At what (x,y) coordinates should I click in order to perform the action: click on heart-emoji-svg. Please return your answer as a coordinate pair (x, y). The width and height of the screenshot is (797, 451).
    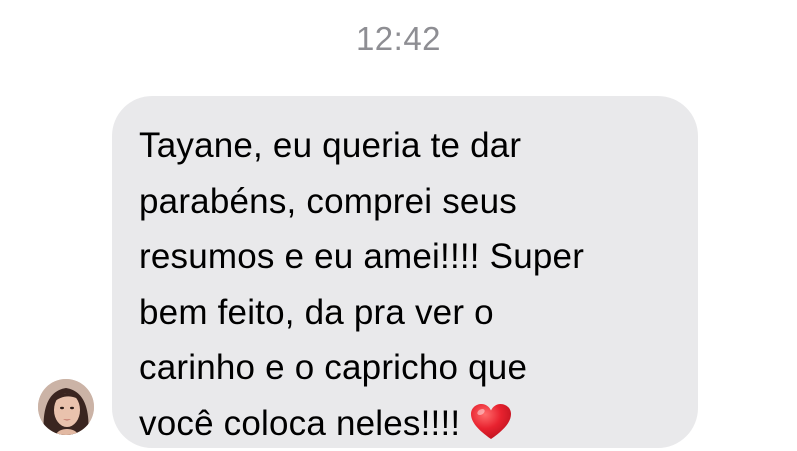
    Looking at the image, I should click on (491, 421).